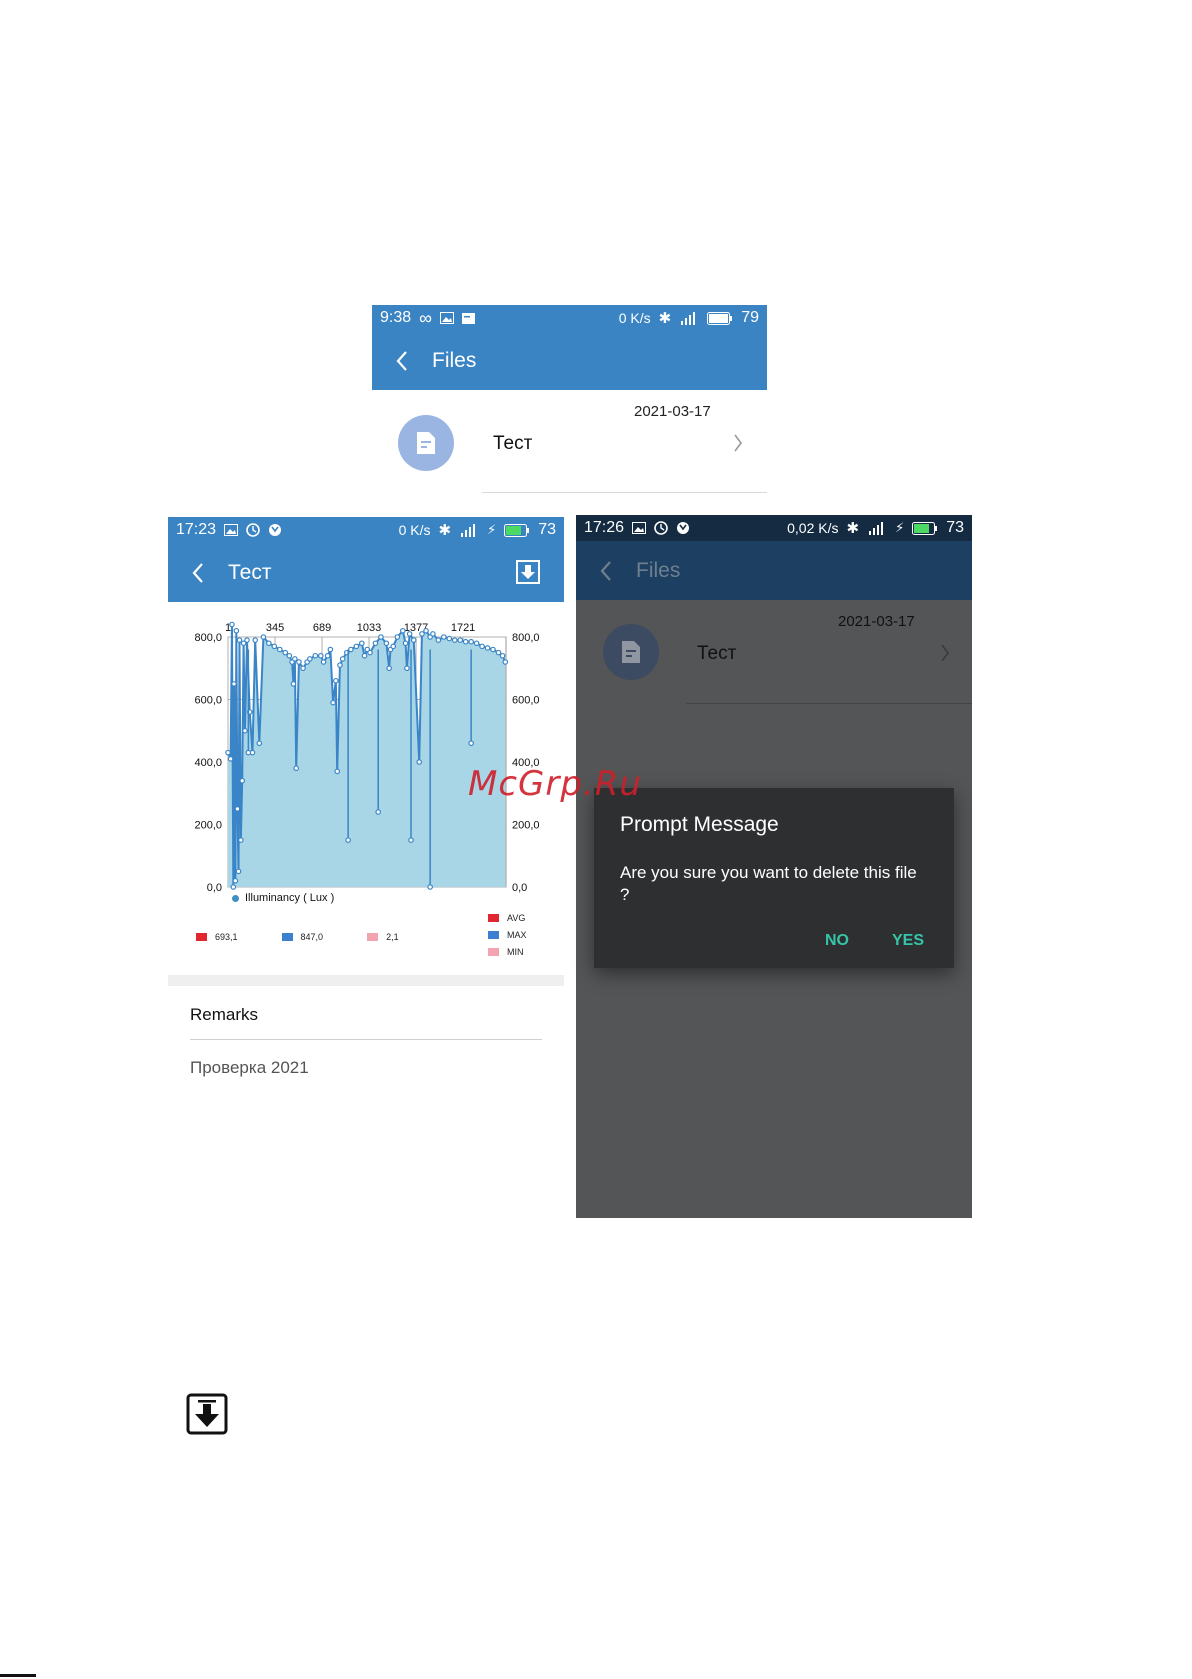 The image size is (1192, 1679). What do you see at coordinates (366, 1039) in the screenshot?
I see `remarks-divider` at bounding box center [366, 1039].